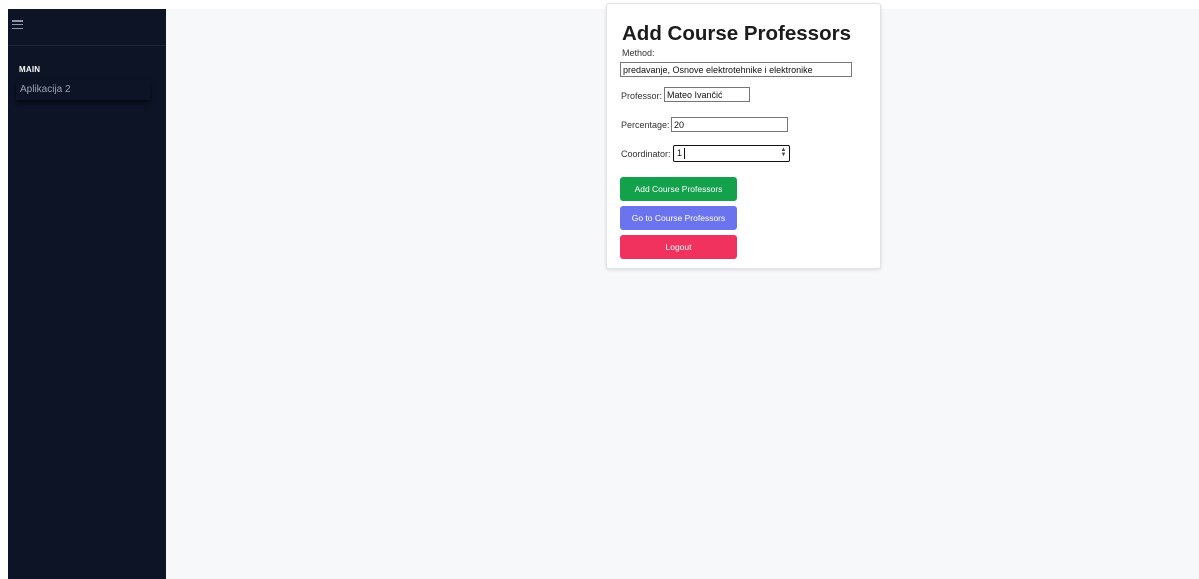 Image resolution: width=1199 pixels, height=579 pixels. What do you see at coordinates (642, 96) in the screenshot?
I see `professor-label: Professor:` at bounding box center [642, 96].